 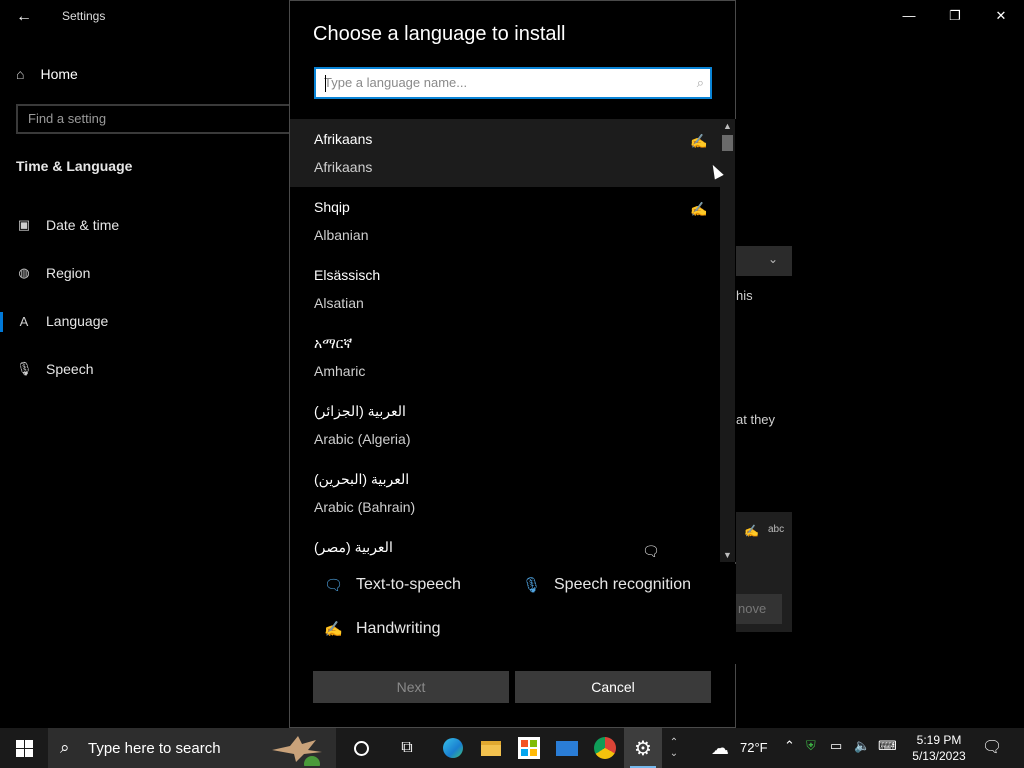 I want to click on language-english-name: Alsatian, so click(x=339, y=303).